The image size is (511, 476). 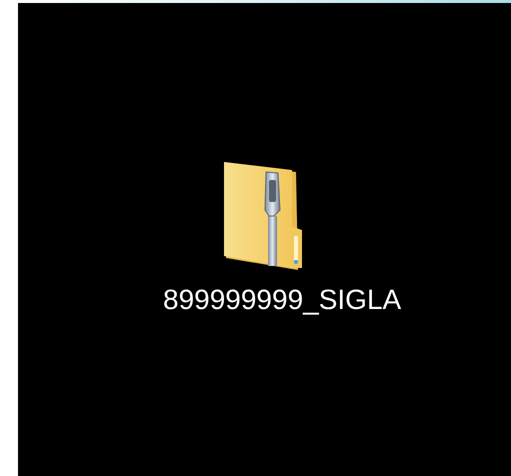 I want to click on file-label: 899999999_SIGLA, so click(x=282, y=300).